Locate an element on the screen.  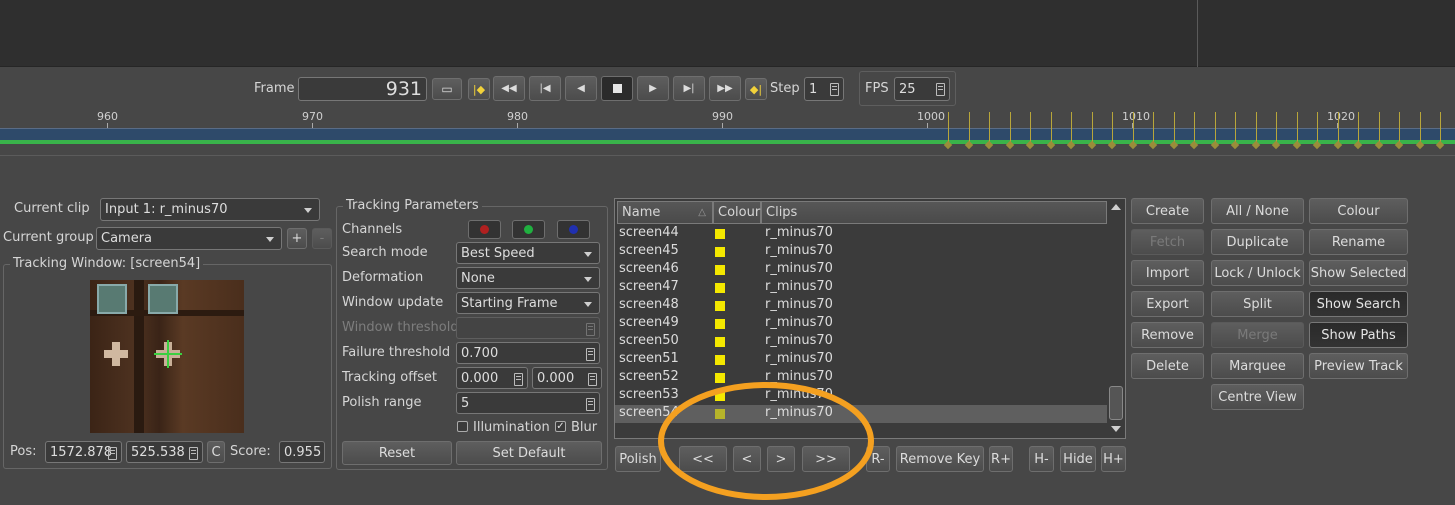
annotation-overlay is located at coordinates (766, 441).